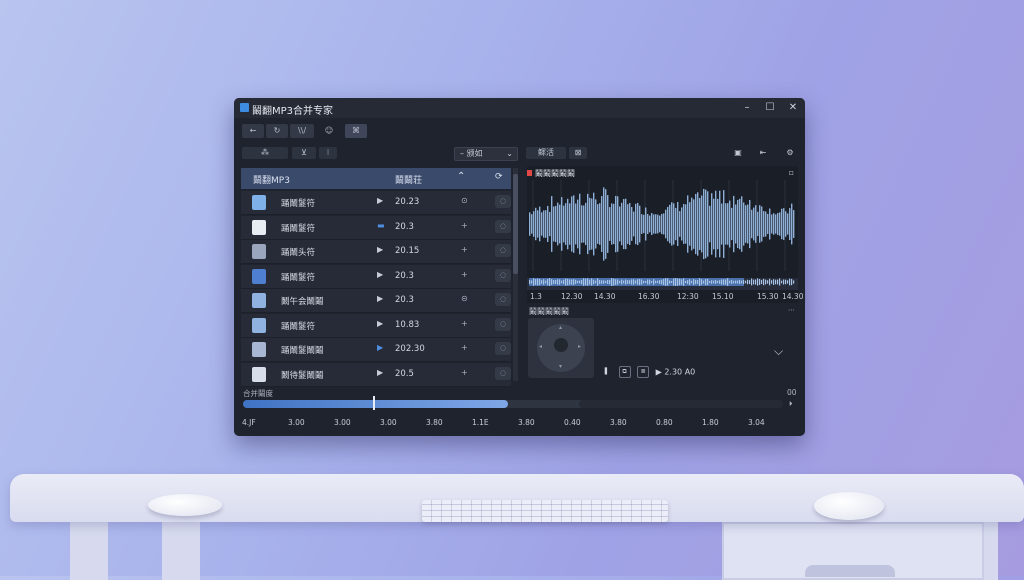 Image resolution: width=1024 pixels, height=580 pixels. I want to click on face-icon: ☺, so click(329, 131).